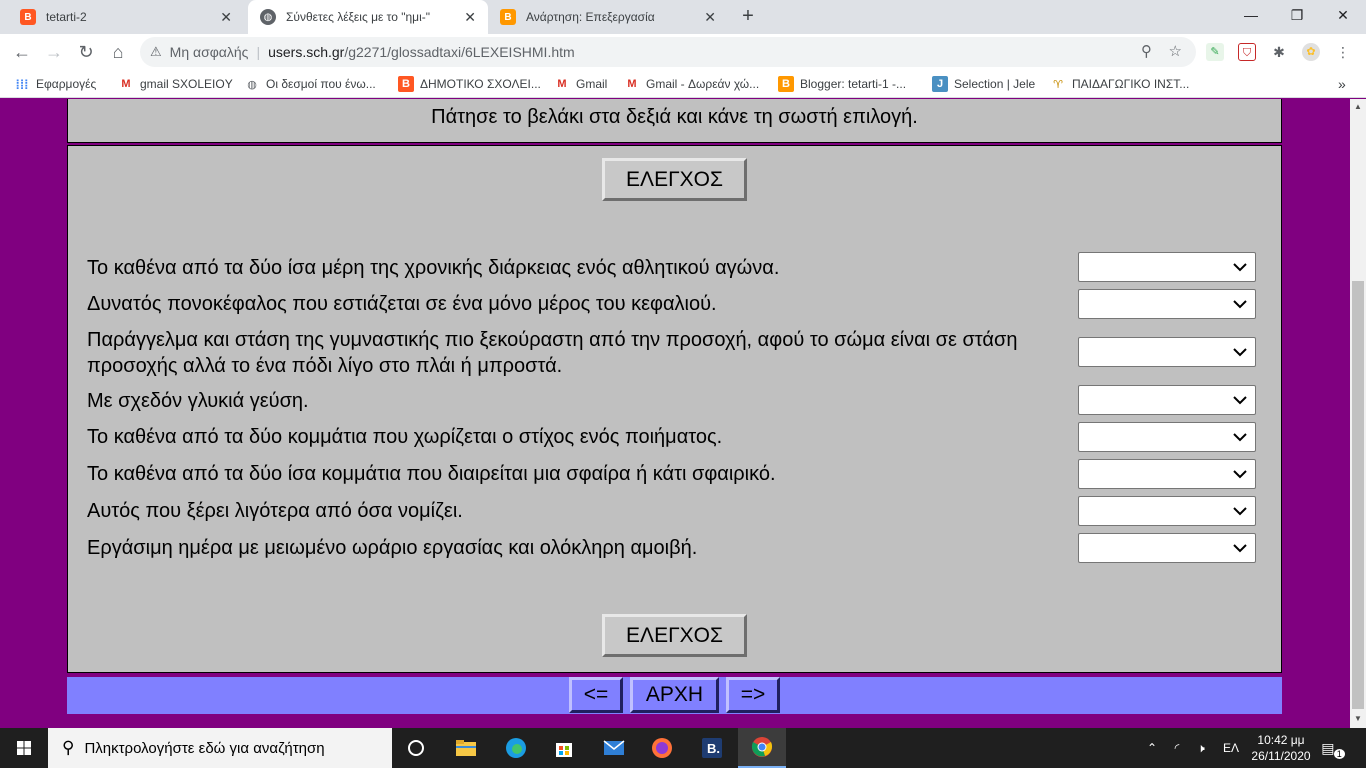 The width and height of the screenshot is (1366, 768). What do you see at coordinates (54, 52) in the screenshot?
I see `forward-icon: →` at bounding box center [54, 52].